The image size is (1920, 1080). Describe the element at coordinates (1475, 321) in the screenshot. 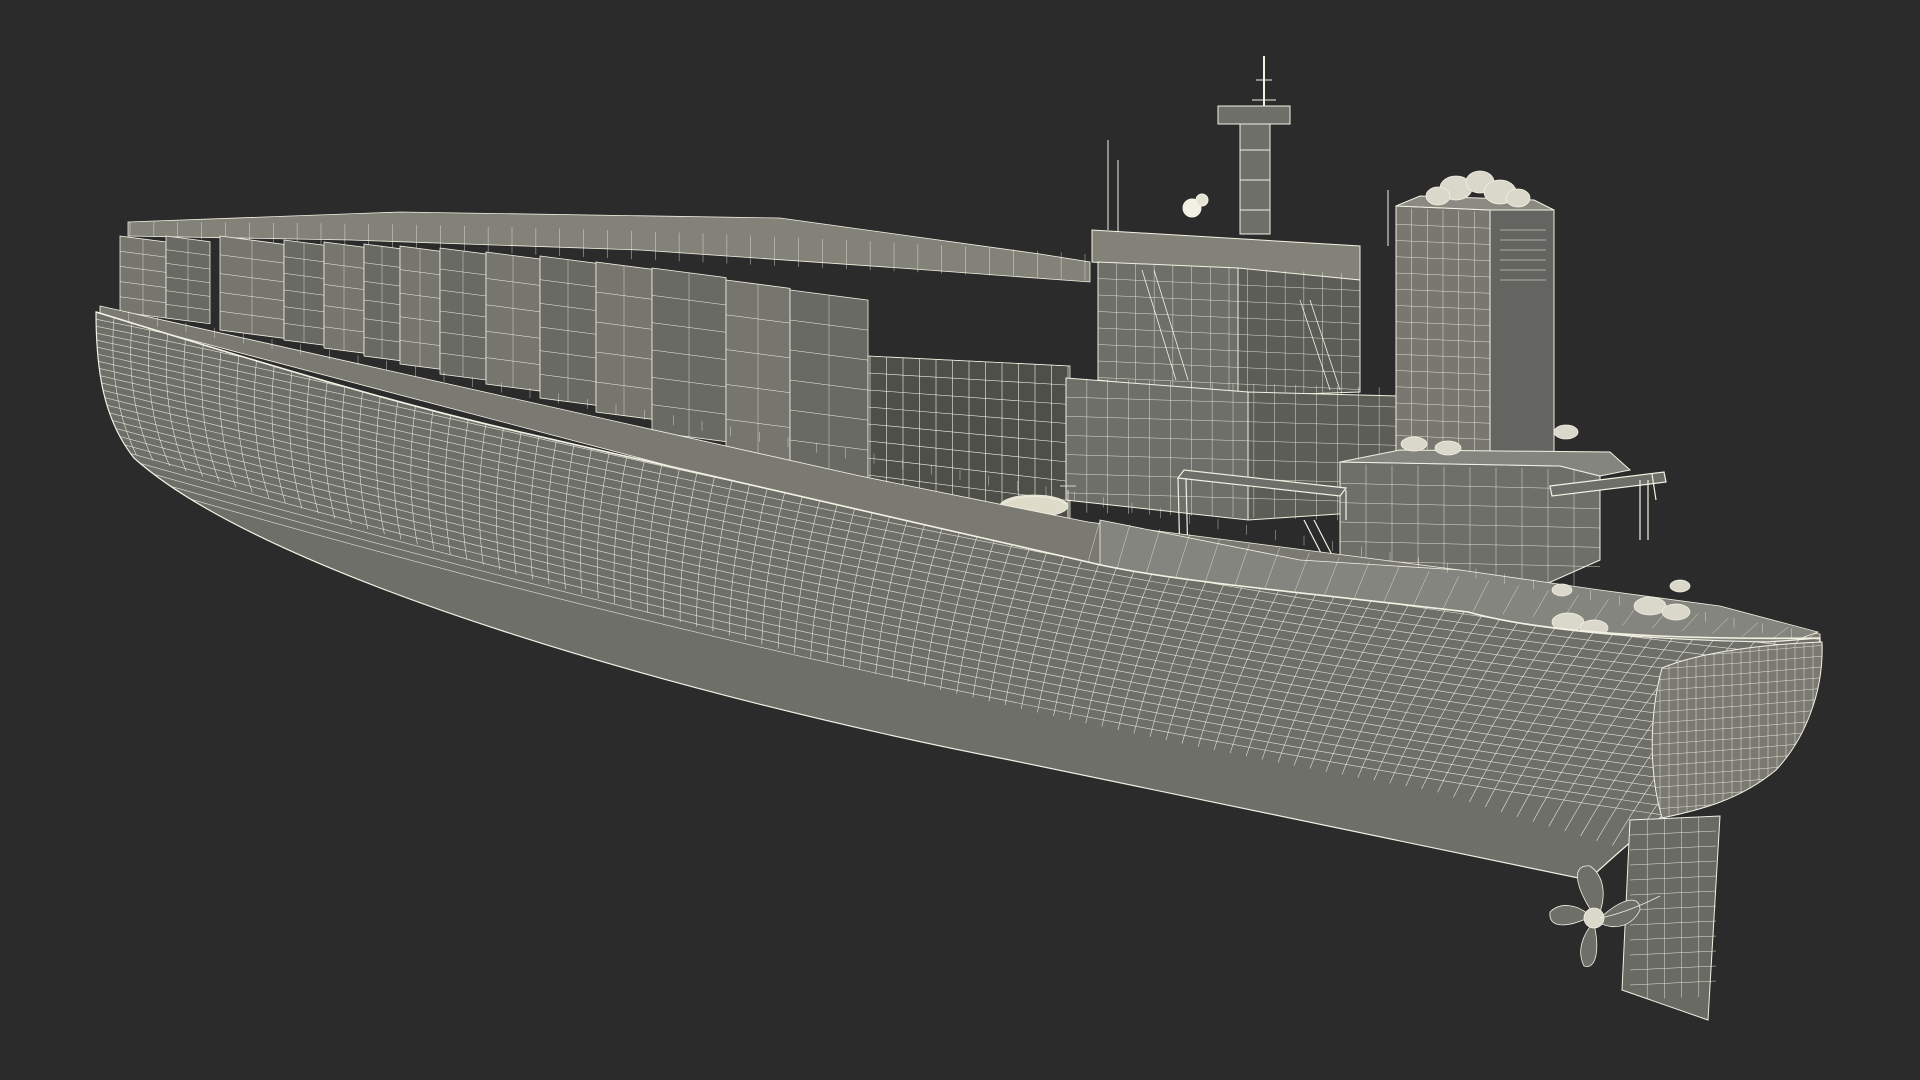

I see `funnel` at that location.